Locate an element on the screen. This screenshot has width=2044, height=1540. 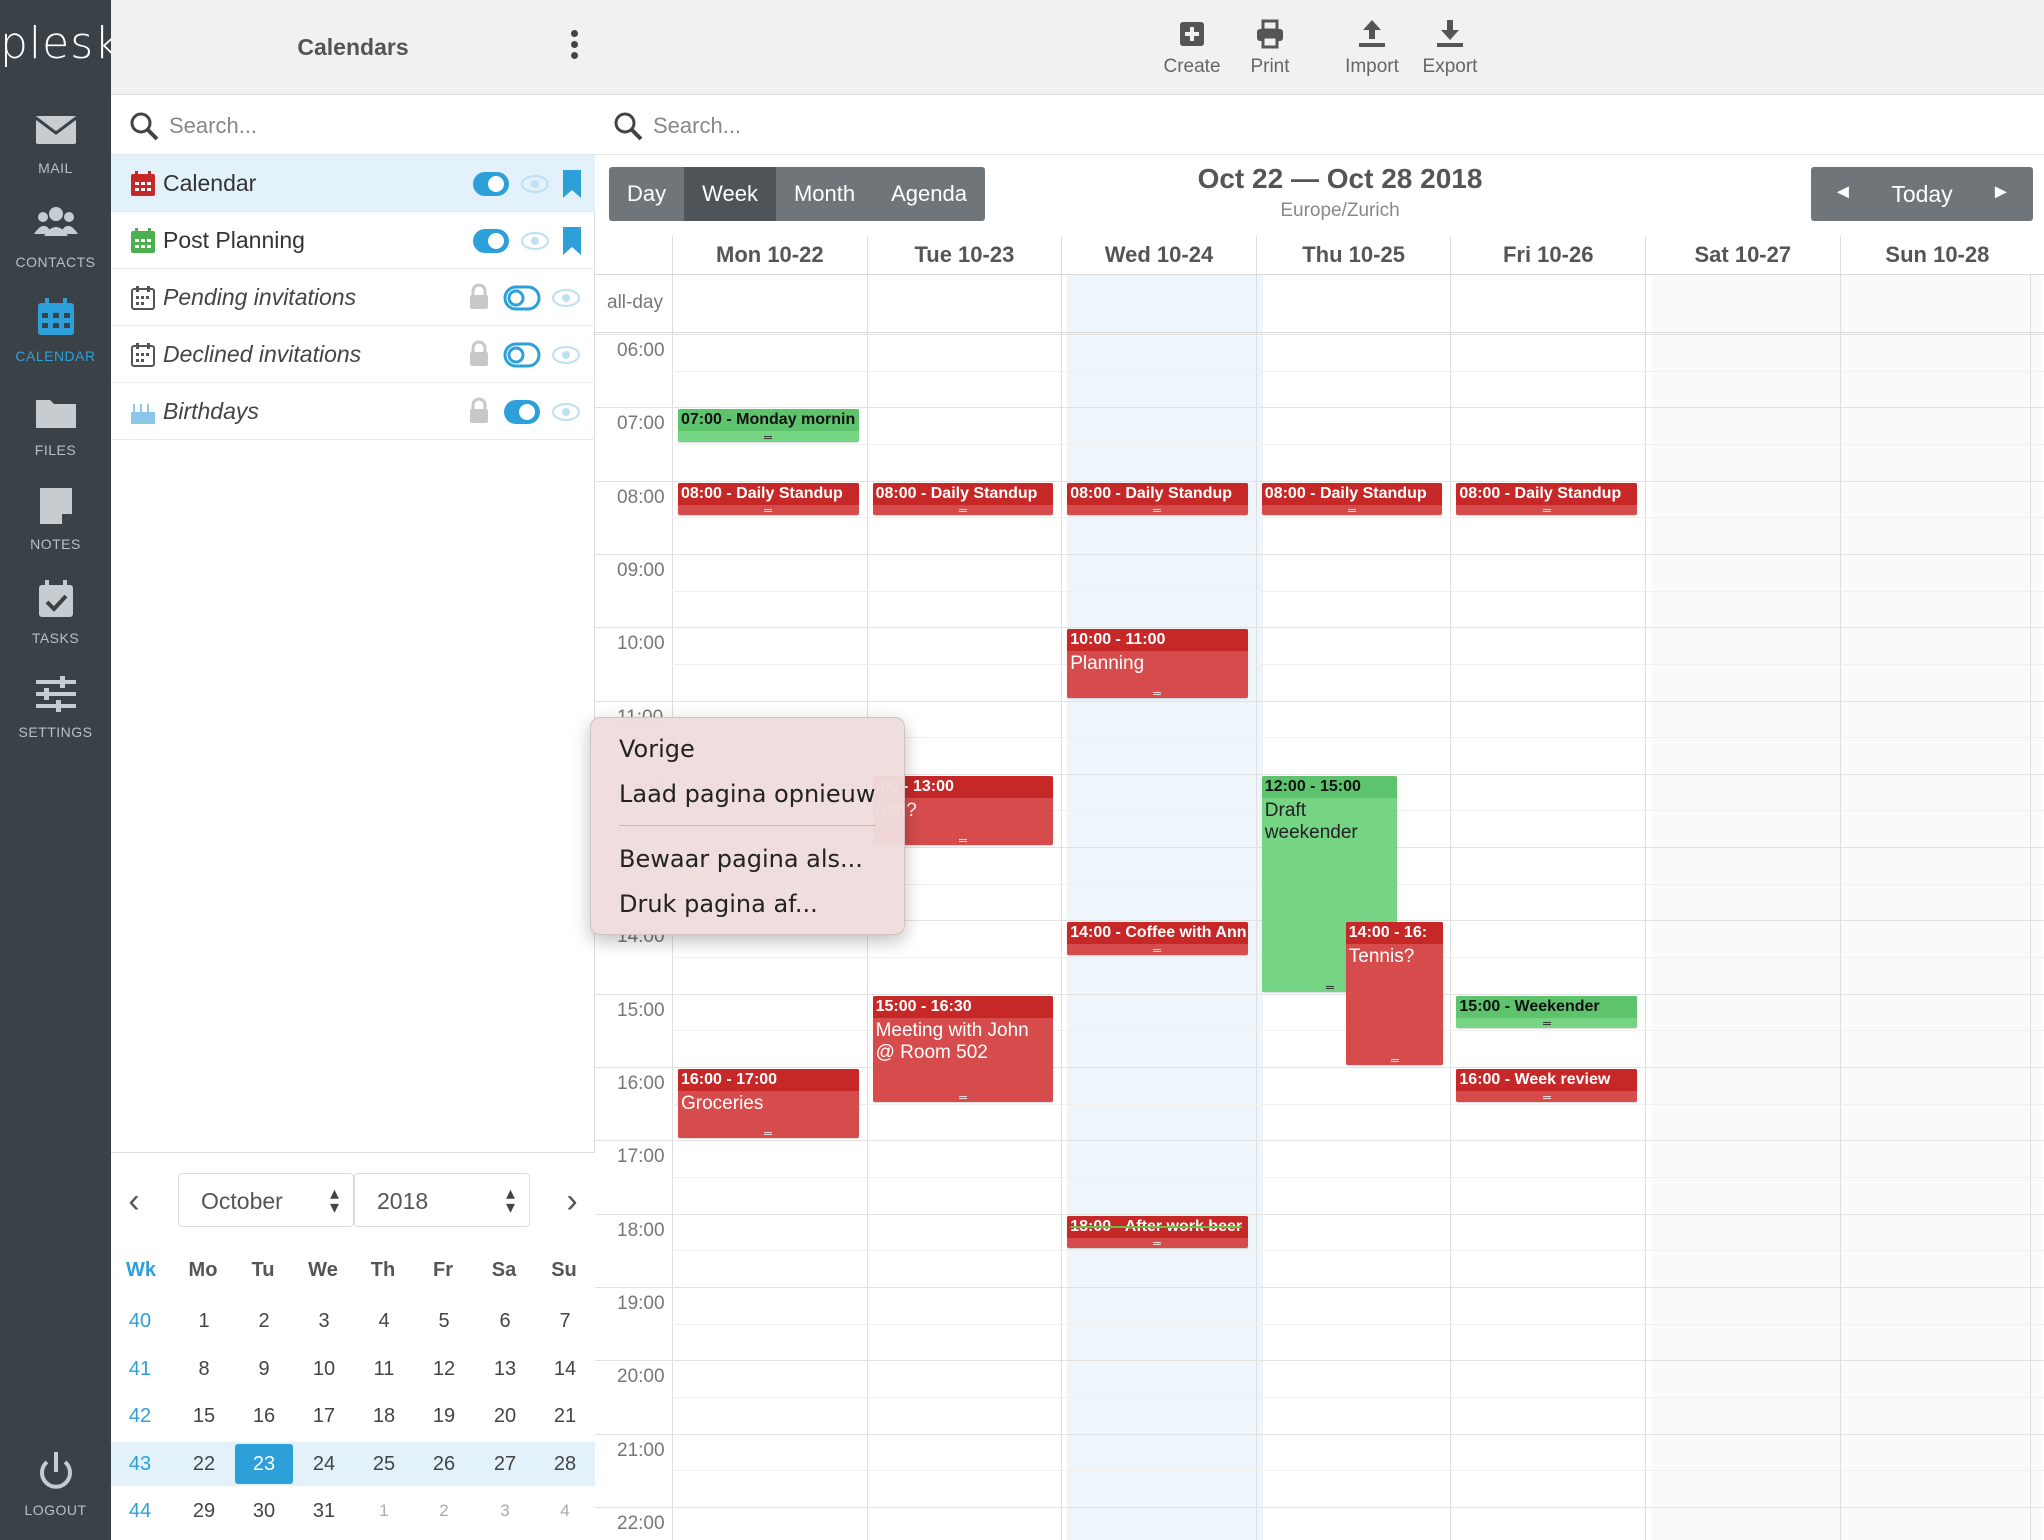
view-day-button: Day is located at coordinates (646, 194).